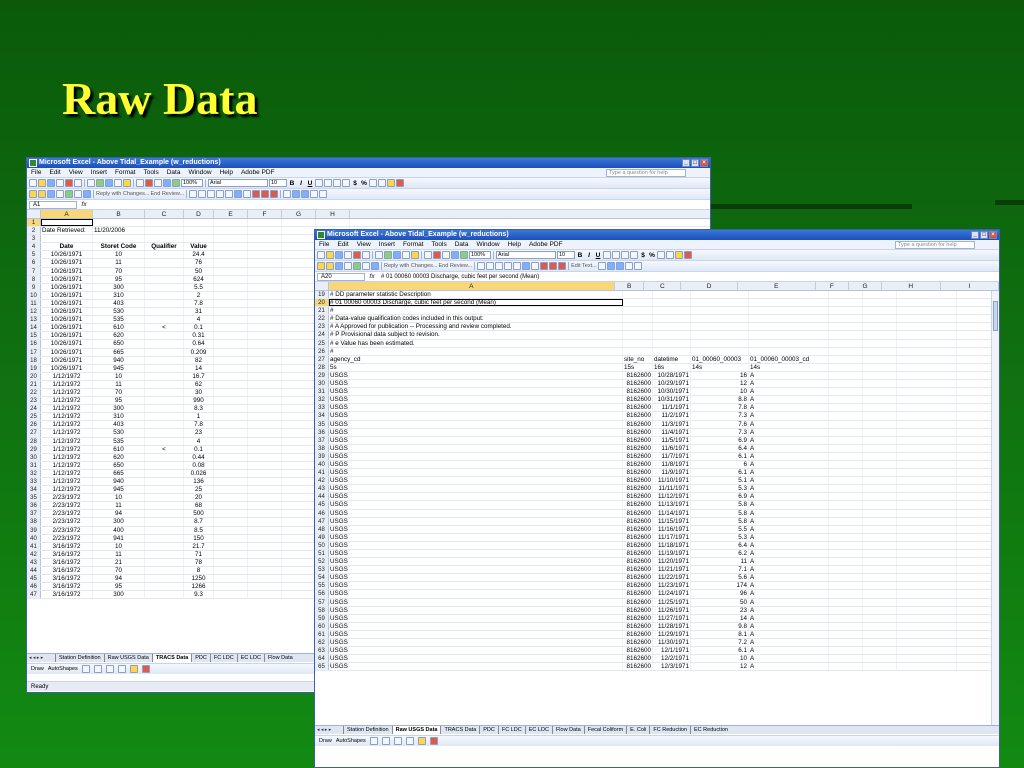 The height and width of the screenshot is (768, 1024). Describe the element at coordinates (672, 440) in the screenshot. I see `cell-c: 11/5/1971` at that location.